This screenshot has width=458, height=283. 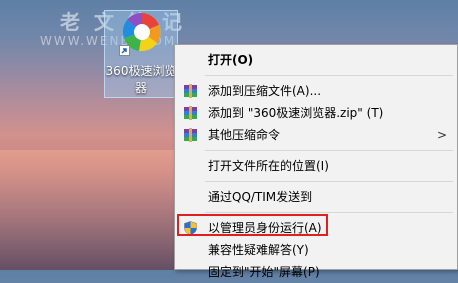 I want to click on menu-item-compatibility-troubleshoot: 兼容性疑难解答(Y), so click(x=316, y=250).